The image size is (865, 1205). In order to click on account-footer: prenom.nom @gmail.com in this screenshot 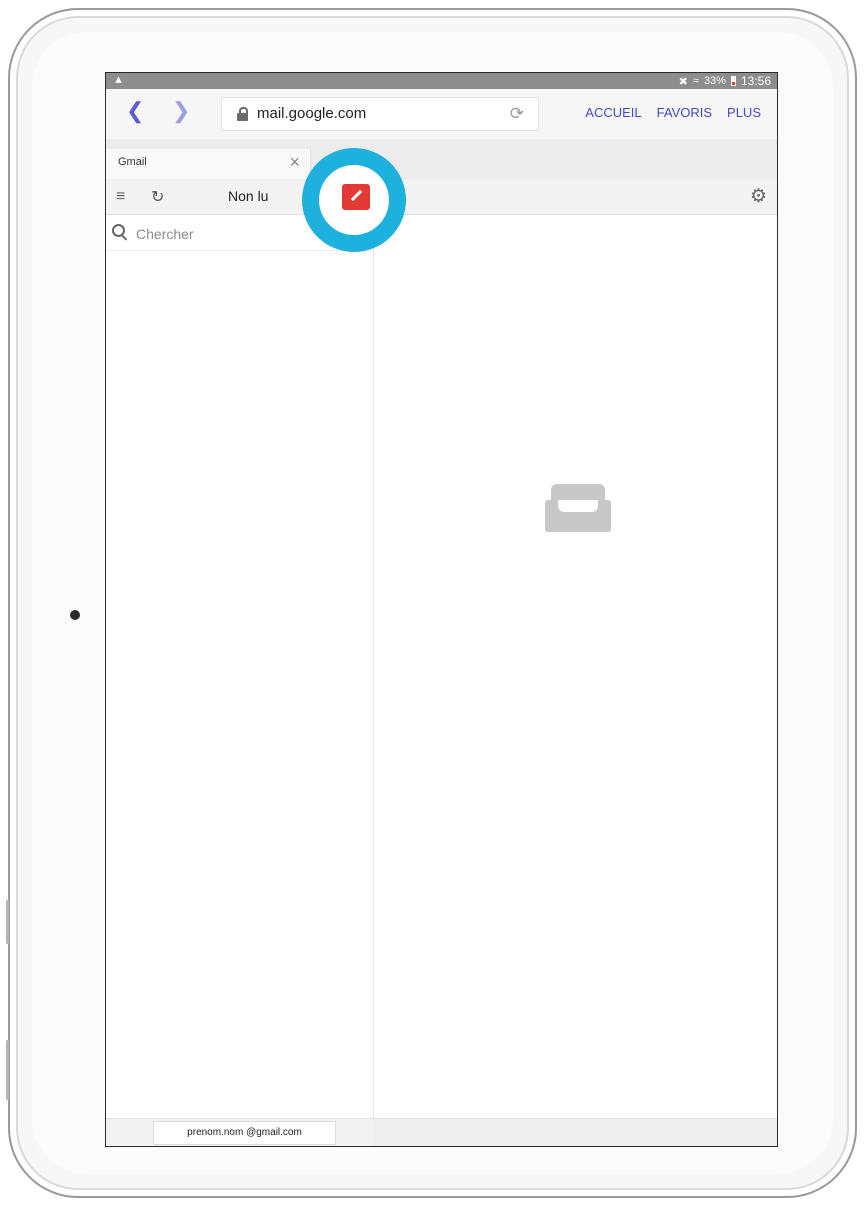, I will do `click(240, 1132)`.